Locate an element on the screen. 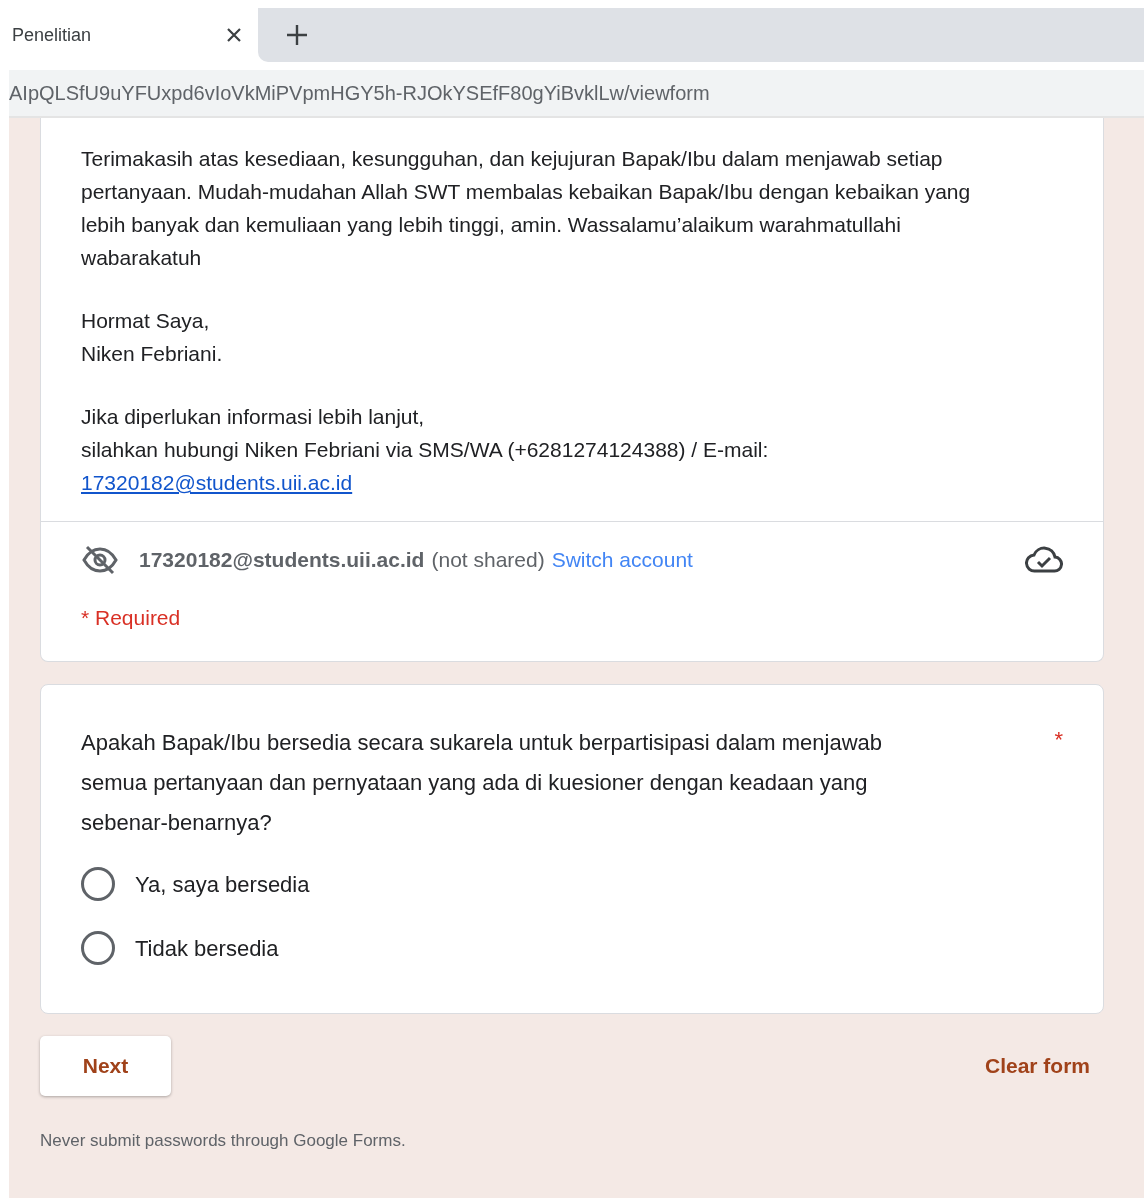 The height and width of the screenshot is (1198, 1144). next-button: Next is located at coordinates (105, 1066).